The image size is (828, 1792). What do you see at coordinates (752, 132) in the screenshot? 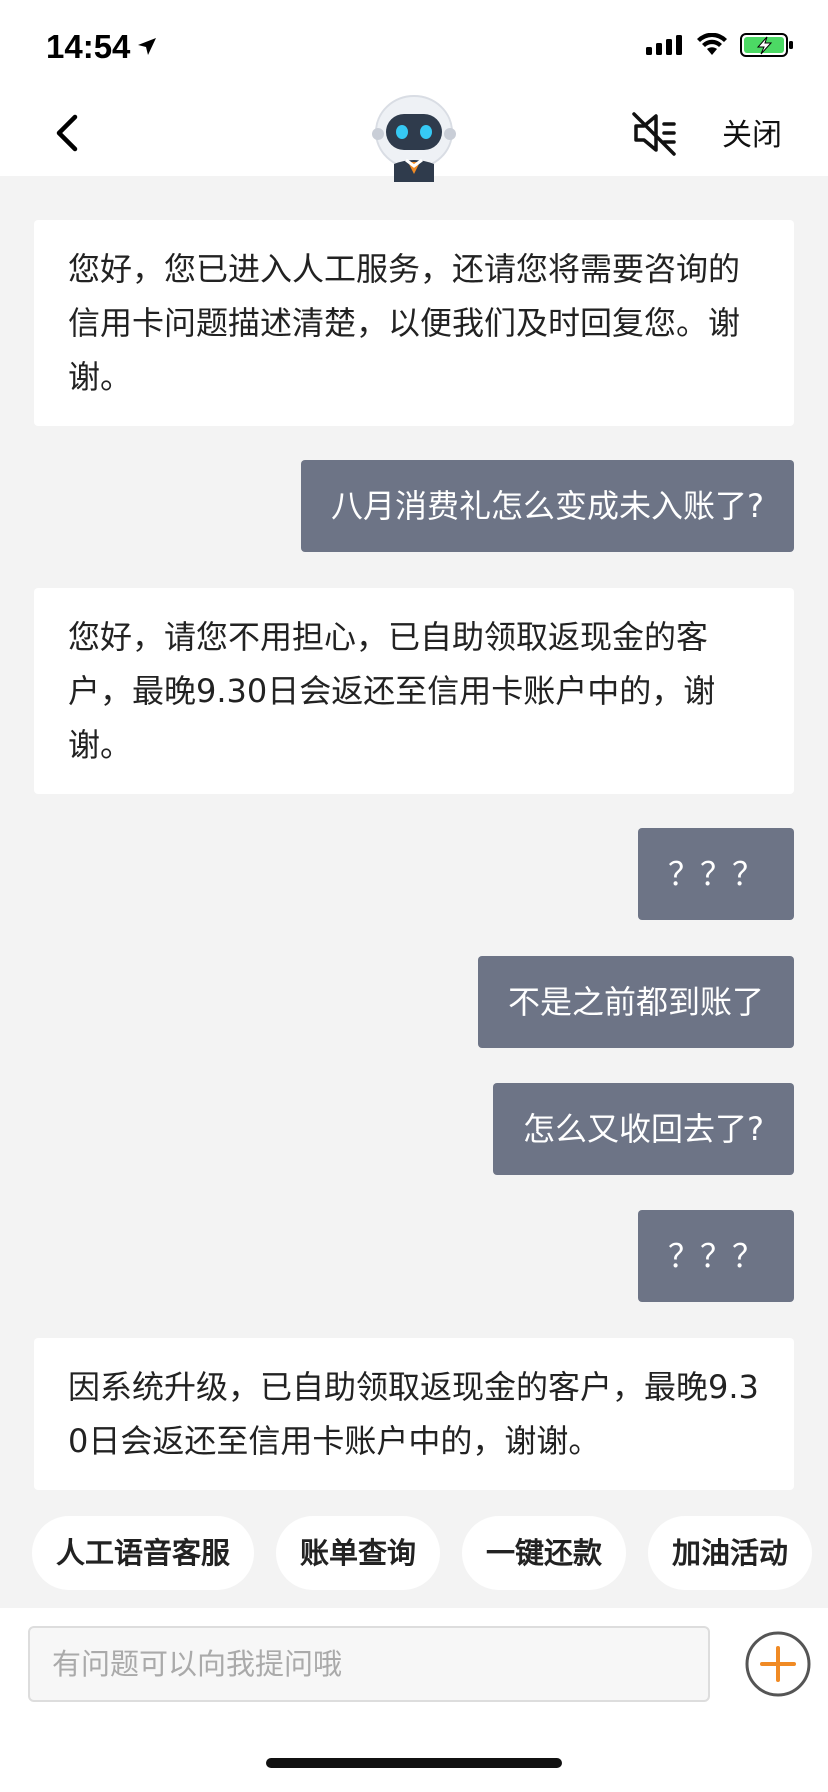
I see `close-button: 关闭` at bounding box center [752, 132].